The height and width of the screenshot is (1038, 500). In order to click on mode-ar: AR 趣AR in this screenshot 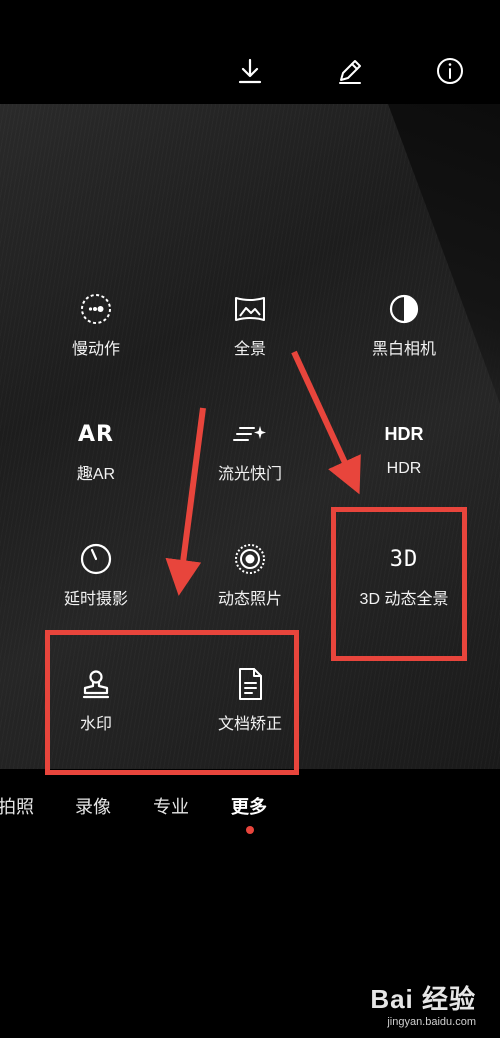, I will do `click(96, 449)`.